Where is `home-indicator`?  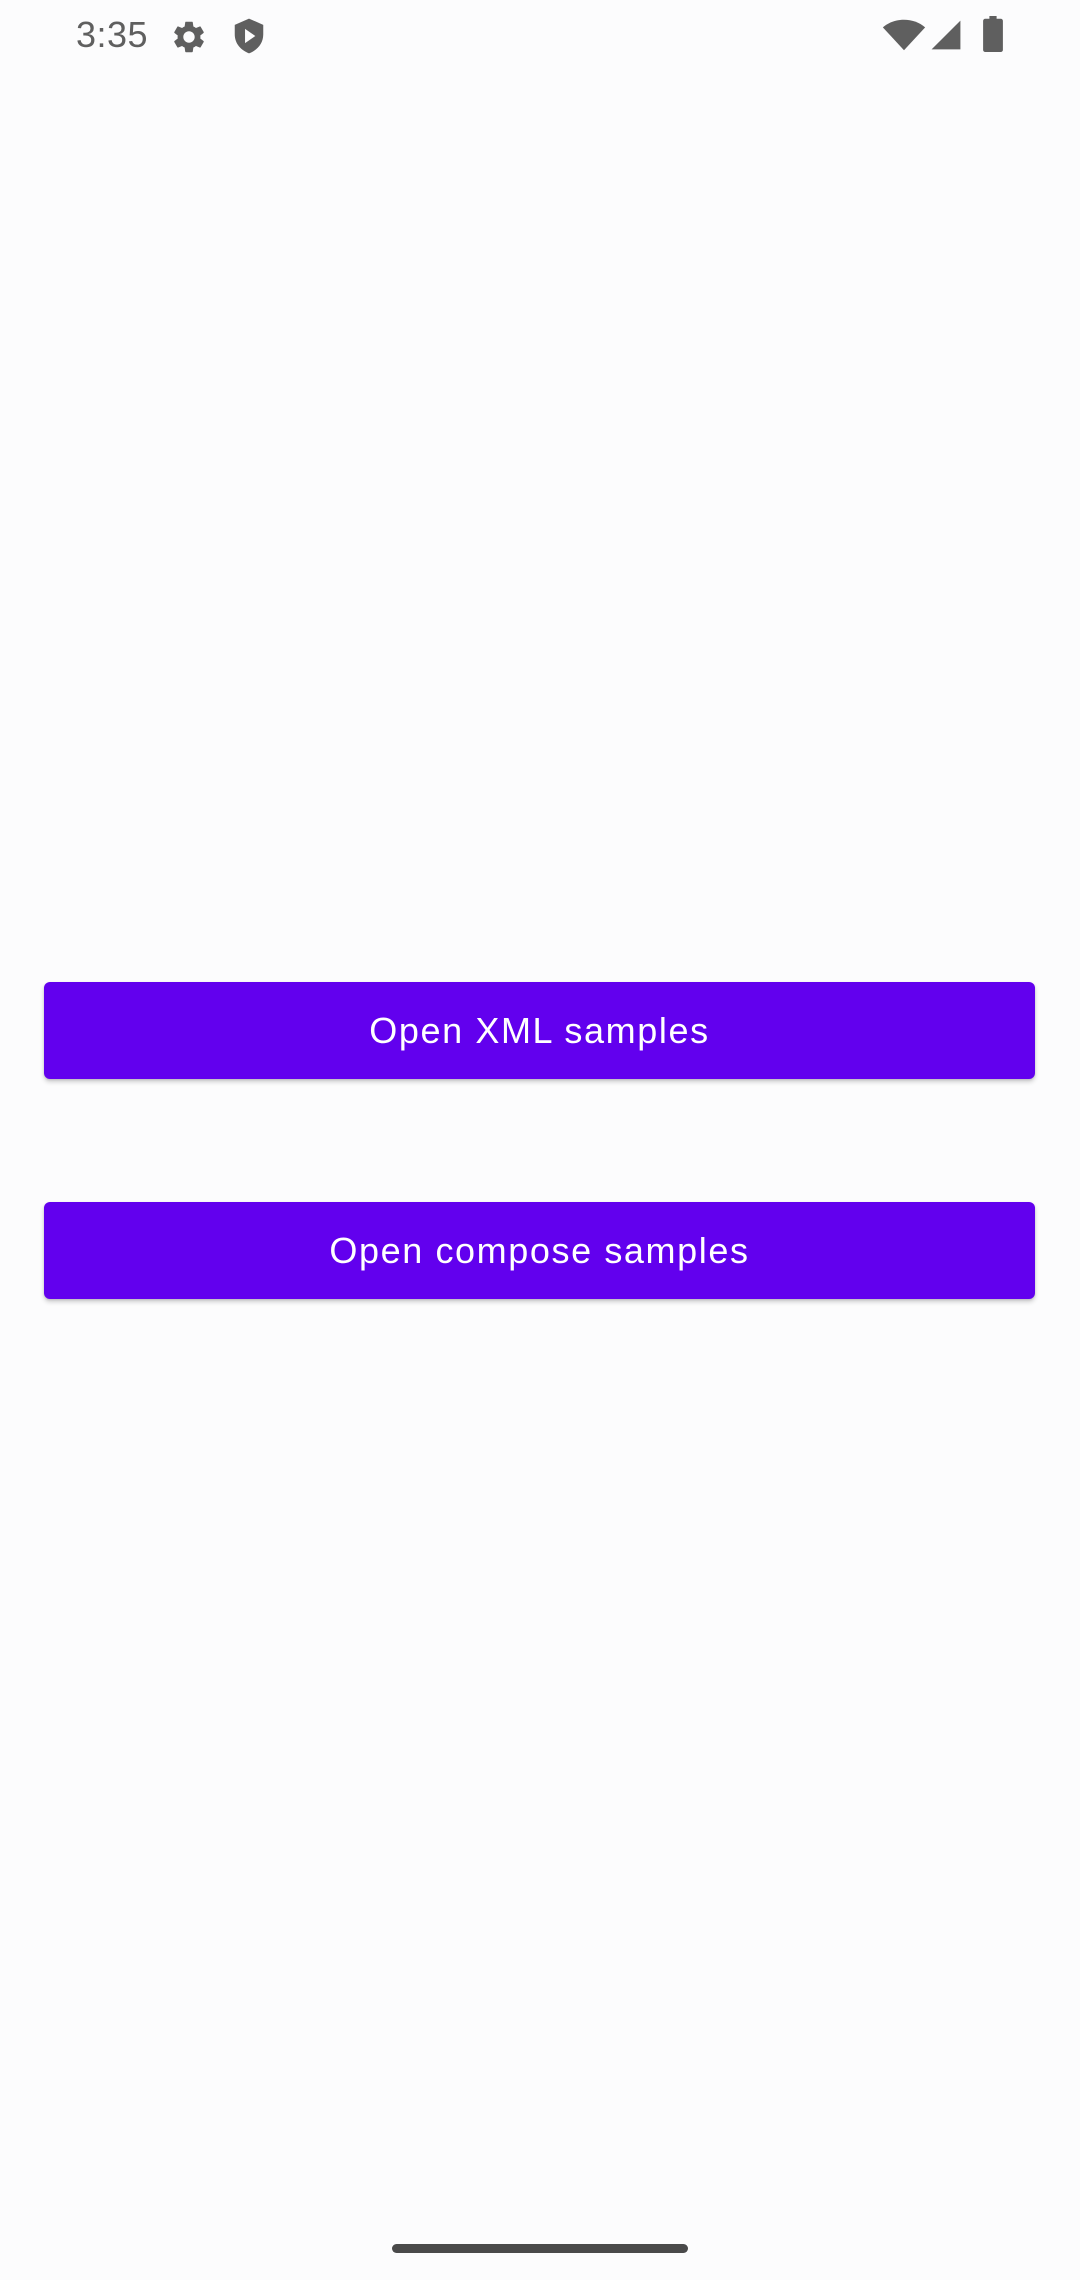
home-indicator is located at coordinates (540, 2248).